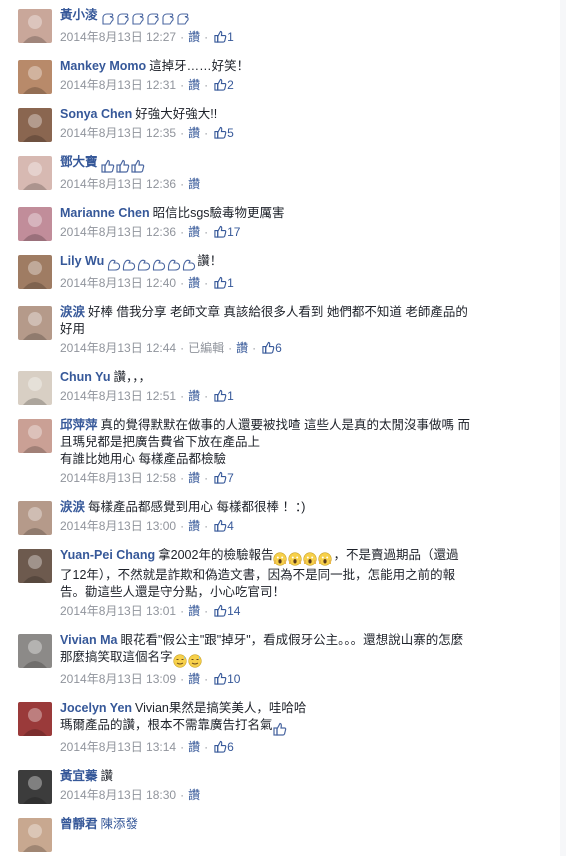 Image resolution: width=566 pixels, height=856 pixels. What do you see at coordinates (118, 133) in the screenshot?
I see `comment-timestamp: 2014年8月13日 12:35` at bounding box center [118, 133].